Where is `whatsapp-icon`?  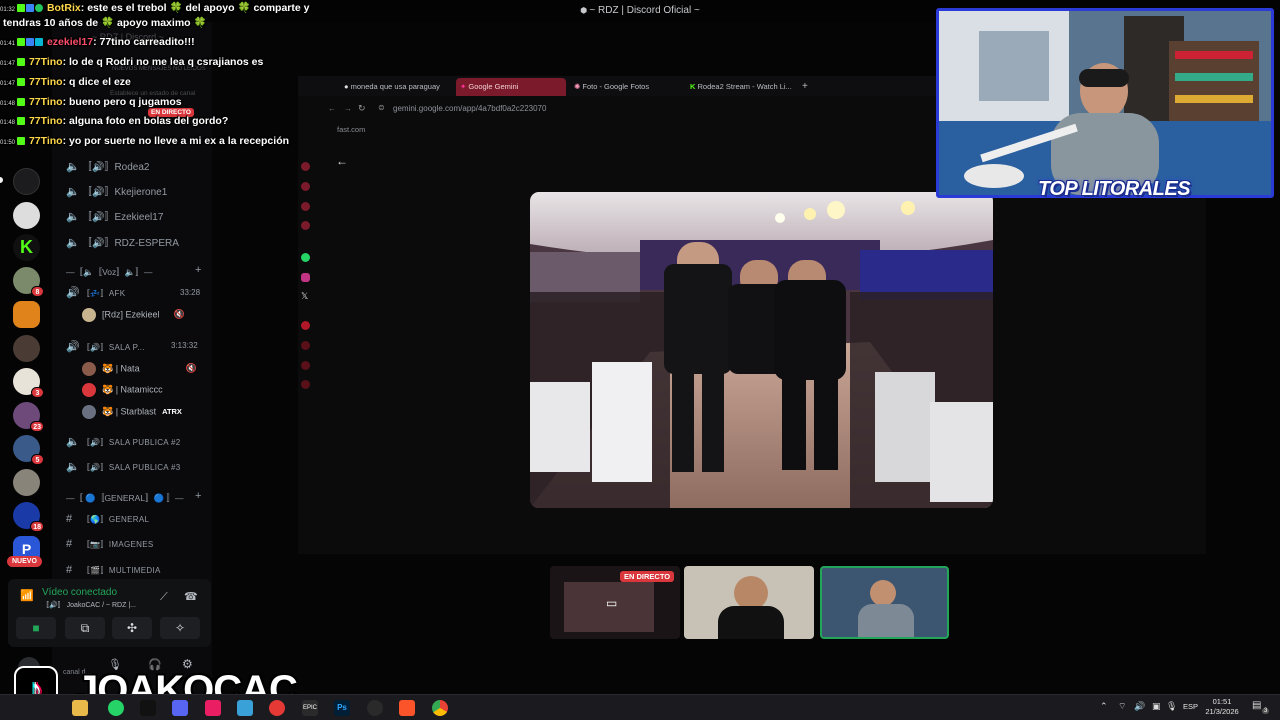 whatsapp-icon is located at coordinates (305, 257).